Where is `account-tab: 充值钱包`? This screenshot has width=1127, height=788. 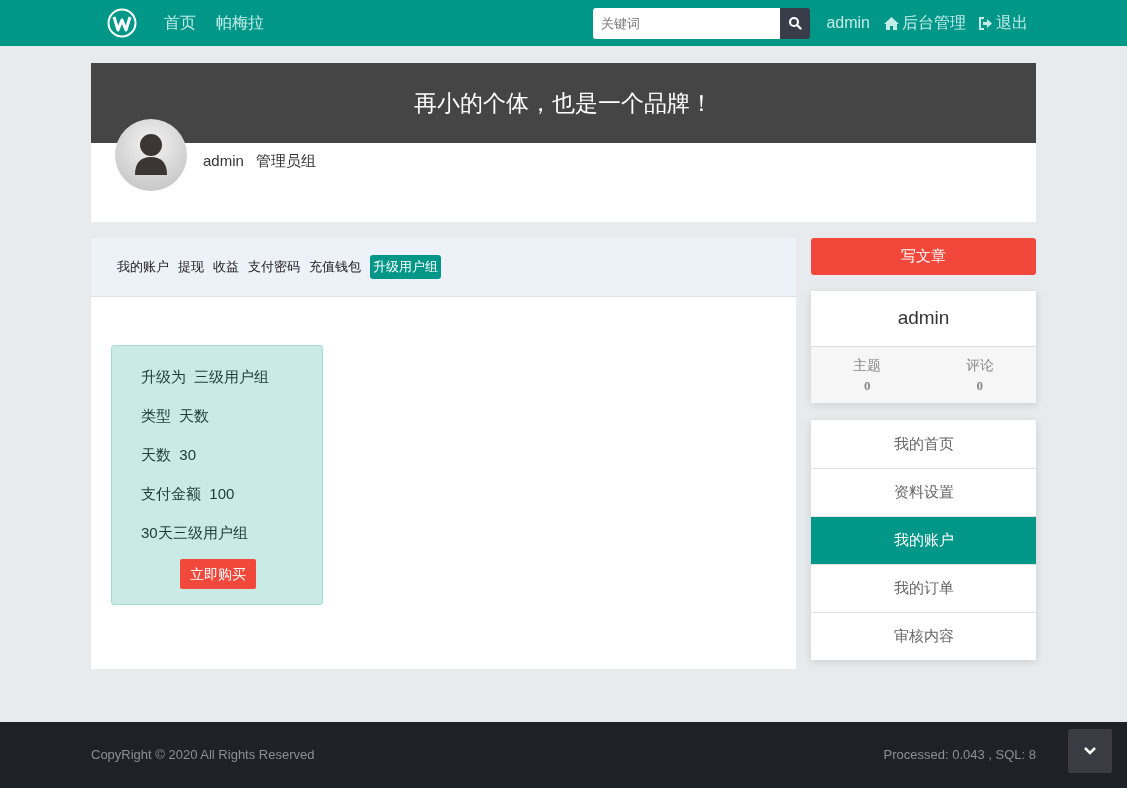
account-tab: 充值钱包 is located at coordinates (335, 267).